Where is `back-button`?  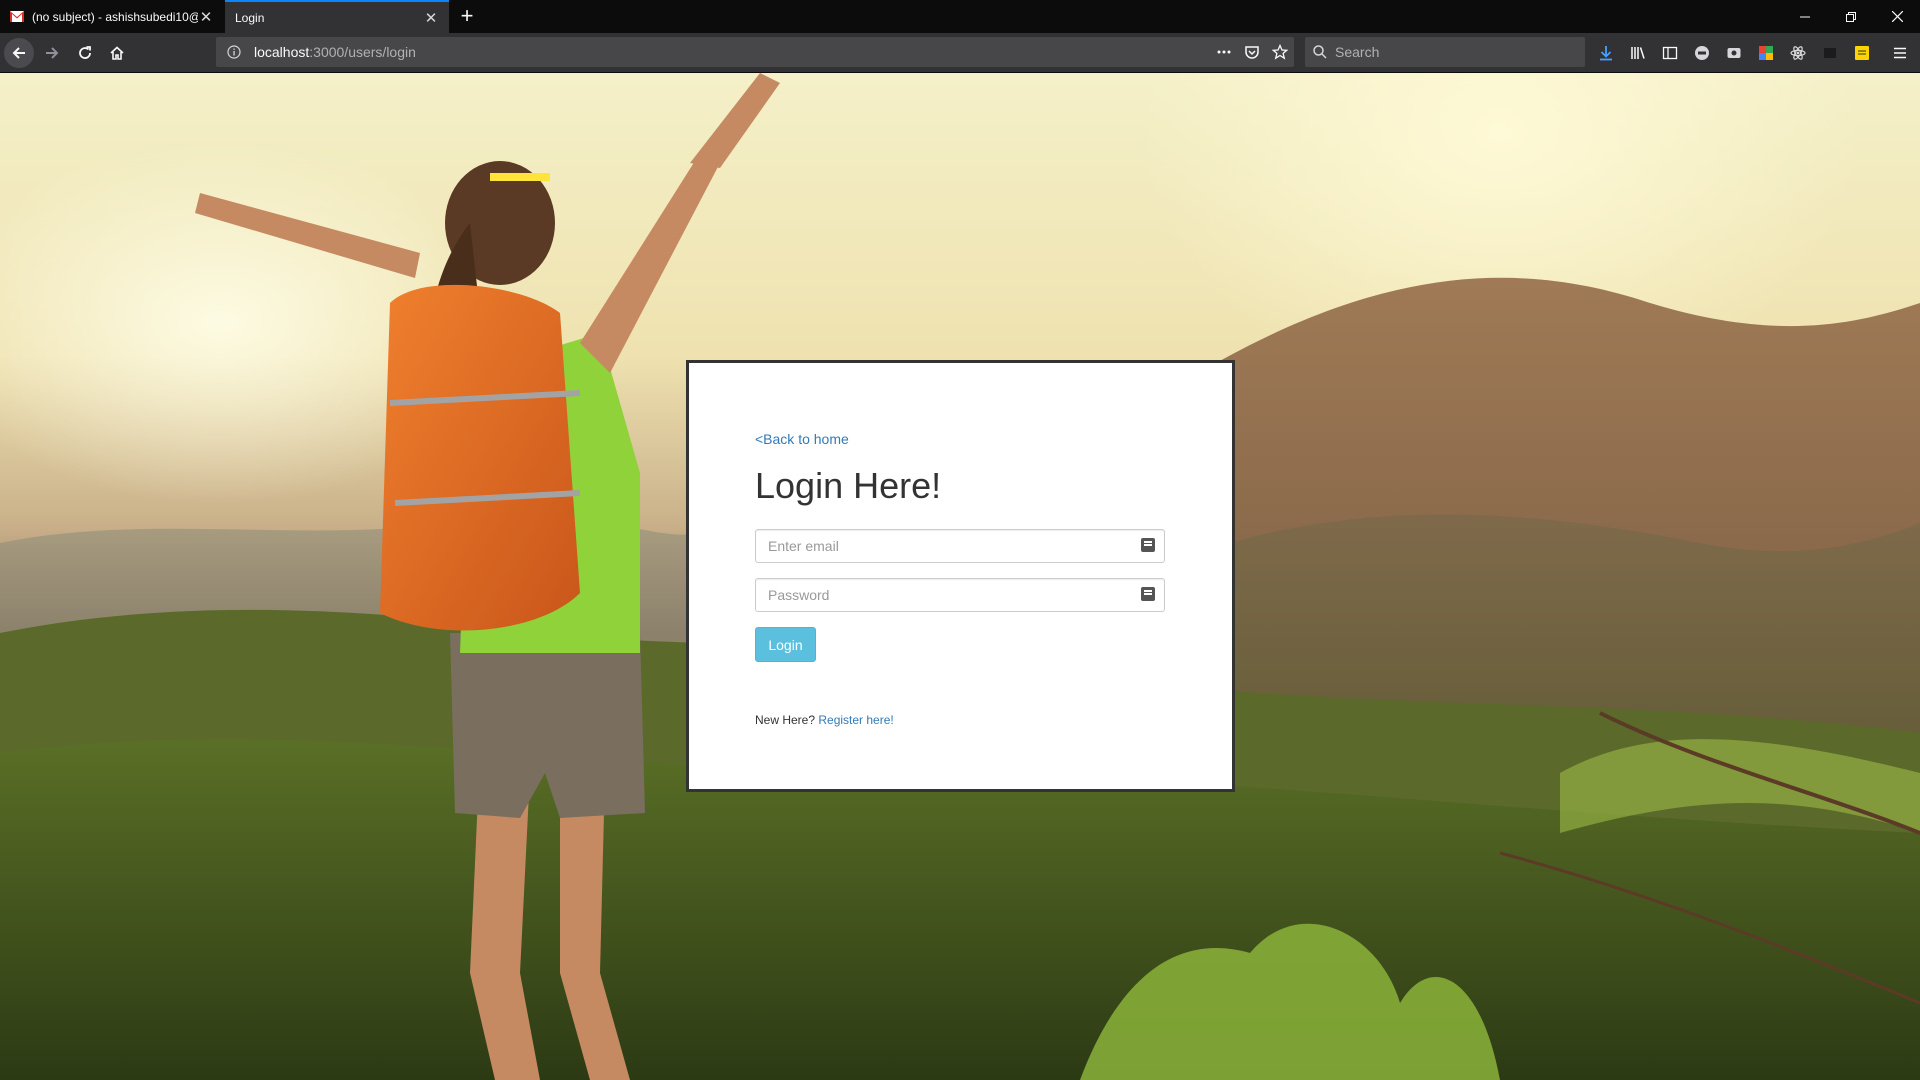 back-button is located at coordinates (19, 53).